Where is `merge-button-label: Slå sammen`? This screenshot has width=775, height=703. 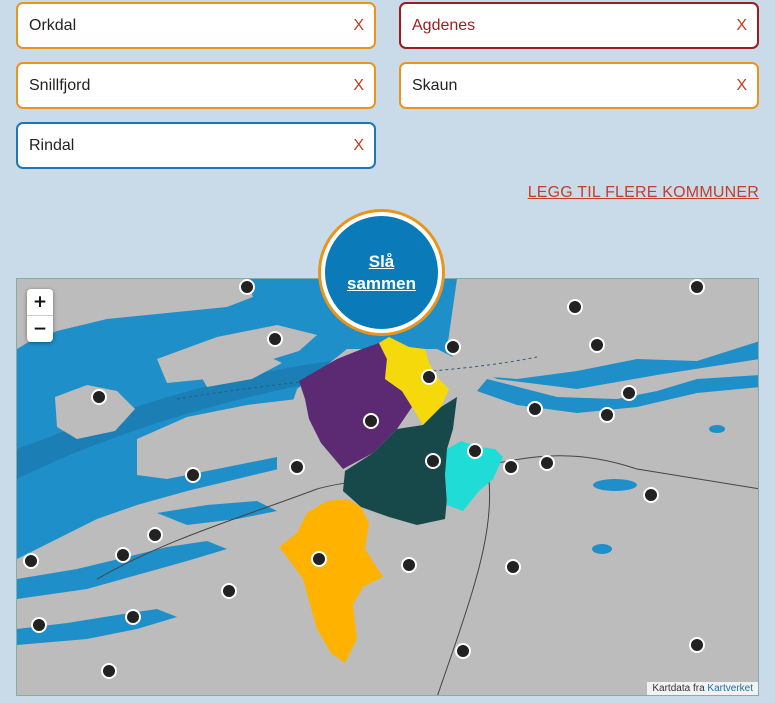
merge-button-label: Slå sammen is located at coordinates (381, 272).